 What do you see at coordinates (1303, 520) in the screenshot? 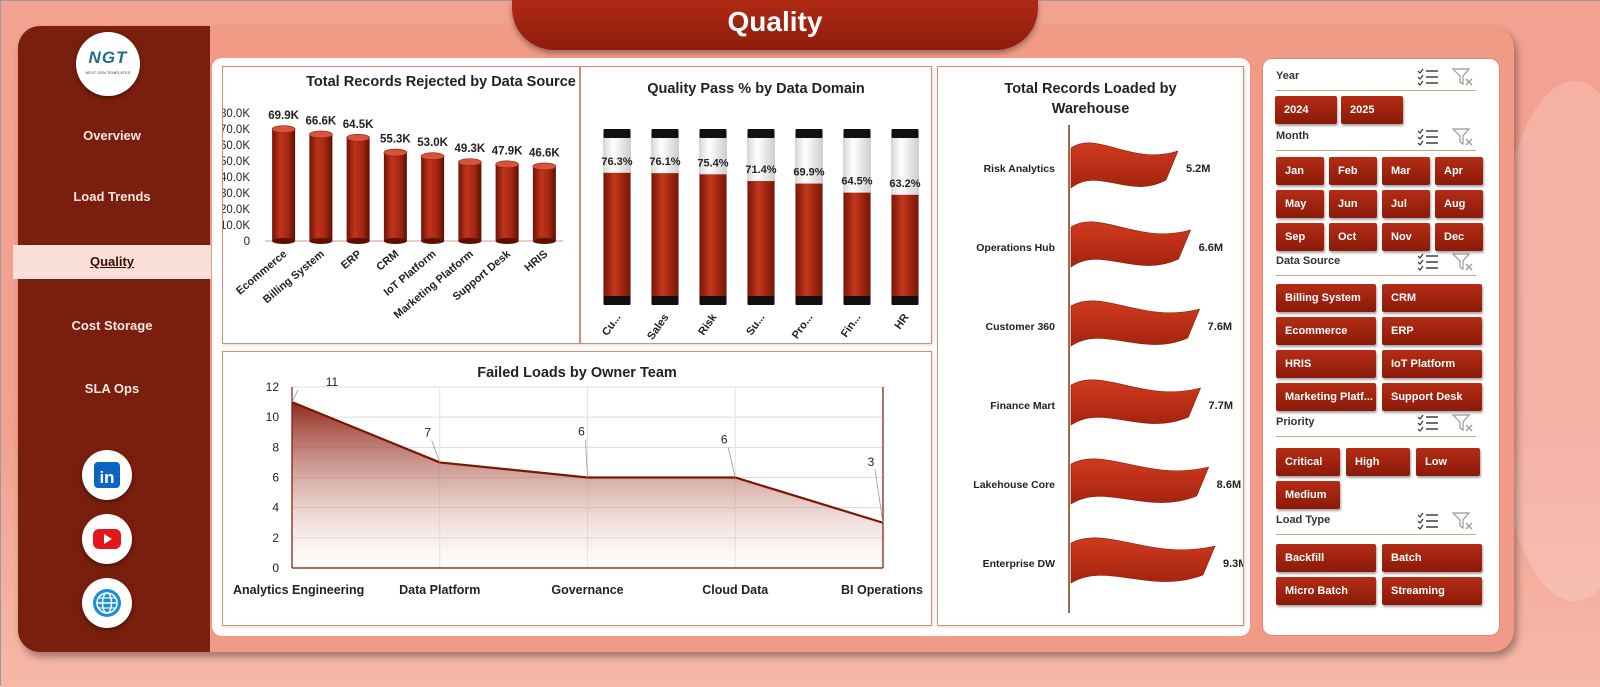
I see `slicer-load-type-label: Load Type` at bounding box center [1303, 520].